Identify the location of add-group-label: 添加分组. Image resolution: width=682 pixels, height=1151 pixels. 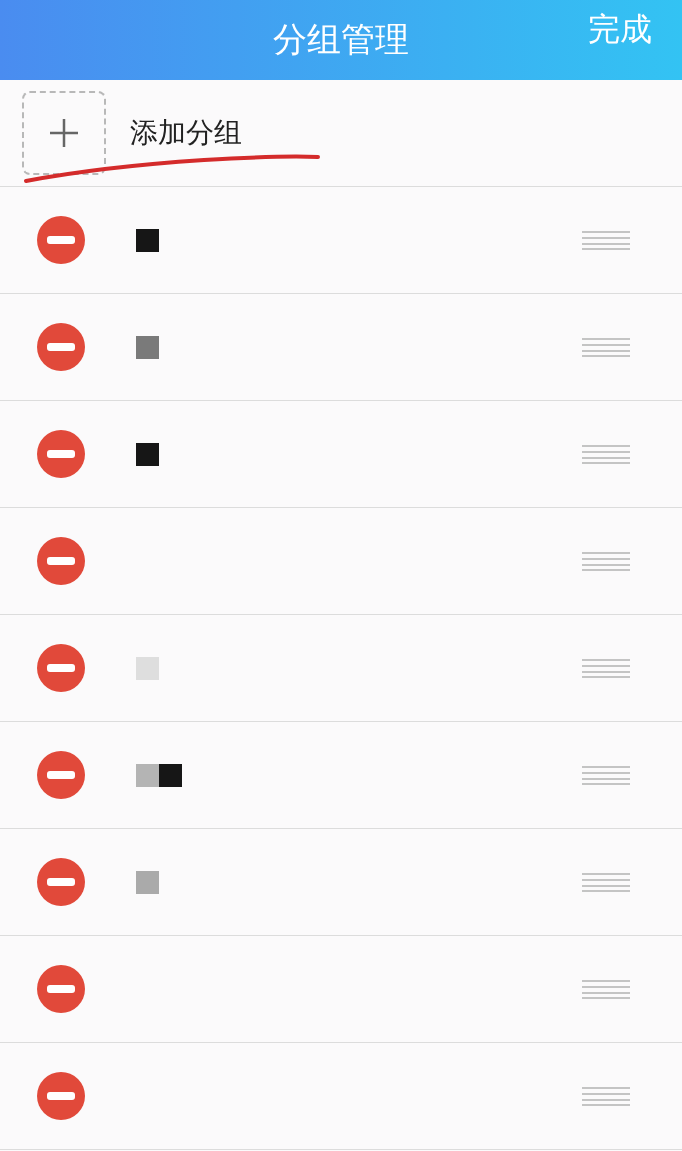
(186, 133).